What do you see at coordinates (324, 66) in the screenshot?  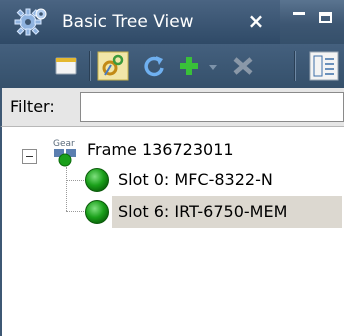 I see `tree-layout-icon` at bounding box center [324, 66].